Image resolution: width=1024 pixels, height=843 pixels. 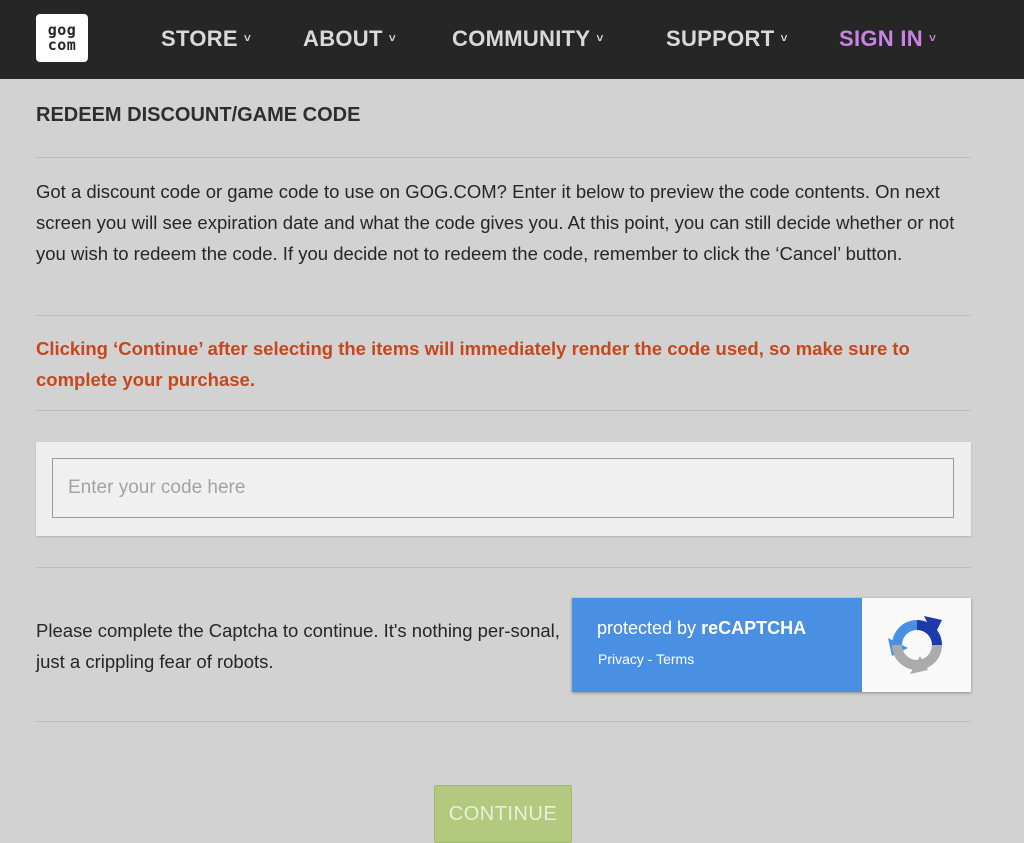 I want to click on recaptcha-title: protected by reCAPTCHA, so click(x=701, y=628).